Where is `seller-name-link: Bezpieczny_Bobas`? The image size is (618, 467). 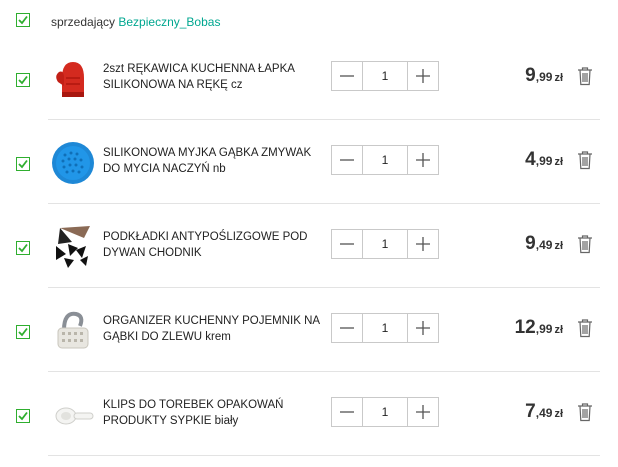 seller-name-link: Bezpieczny_Bobas is located at coordinates (169, 22).